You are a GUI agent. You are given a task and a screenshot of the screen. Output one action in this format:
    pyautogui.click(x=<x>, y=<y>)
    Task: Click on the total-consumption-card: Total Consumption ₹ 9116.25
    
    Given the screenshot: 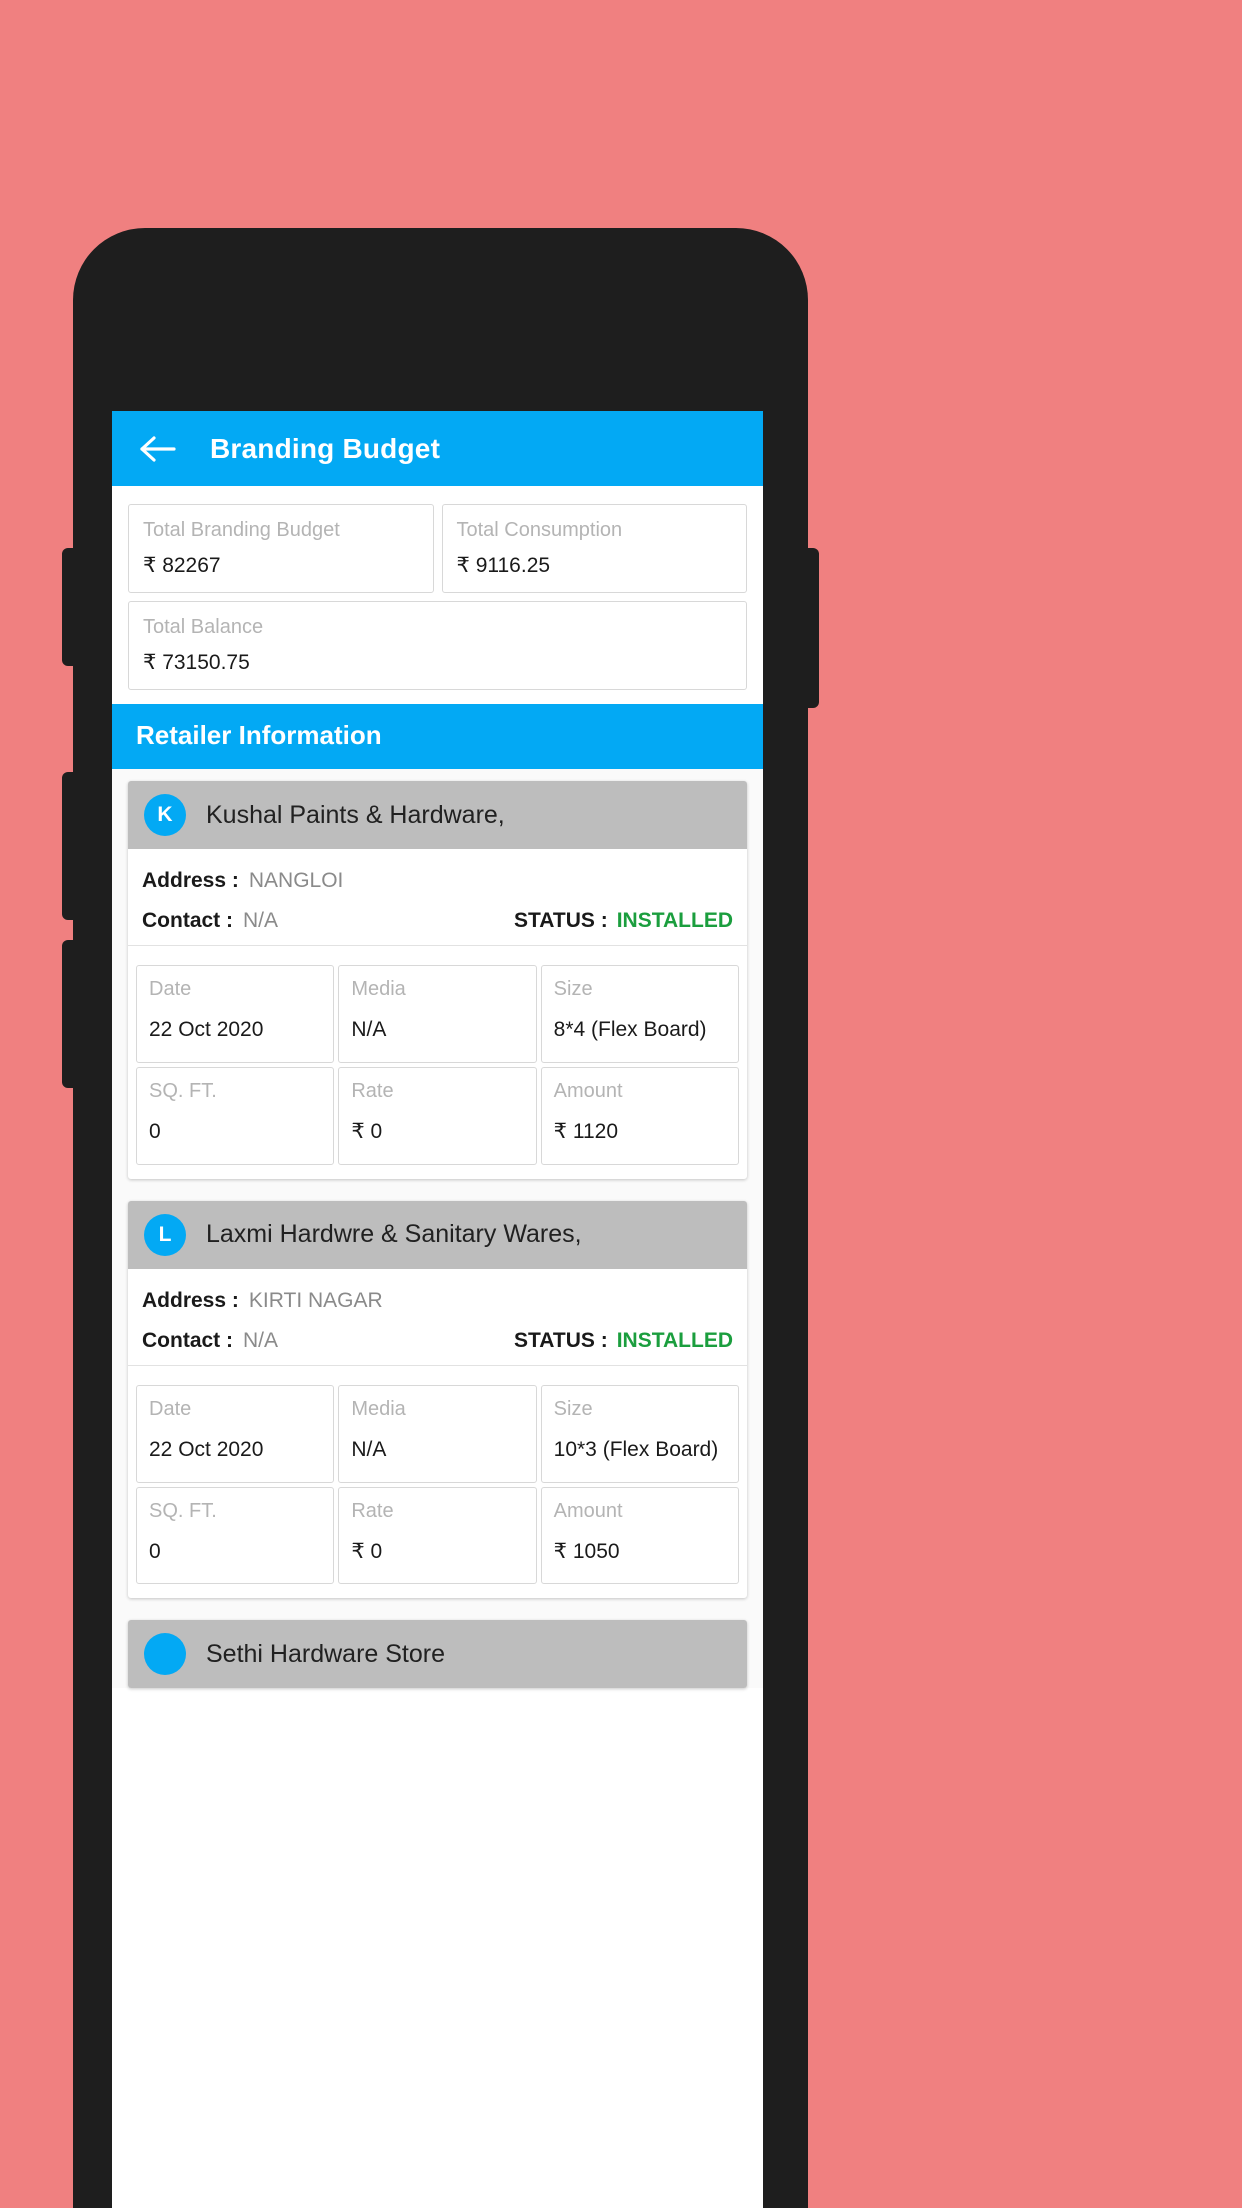 What is the action you would take?
    pyautogui.click(x=594, y=548)
    